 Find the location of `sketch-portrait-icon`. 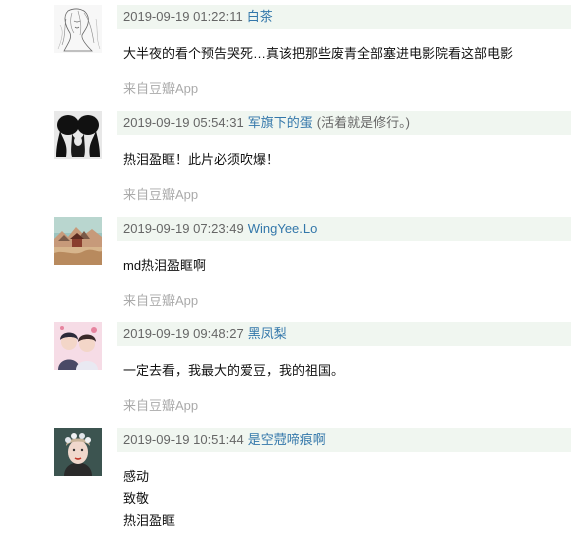

sketch-portrait-icon is located at coordinates (78, 29).